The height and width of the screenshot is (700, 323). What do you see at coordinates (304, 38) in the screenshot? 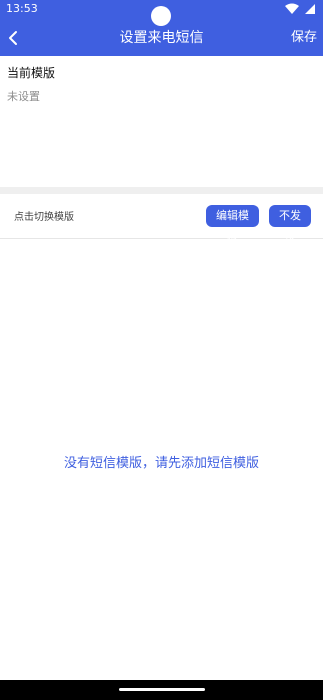
I see `save-button: 保存` at bounding box center [304, 38].